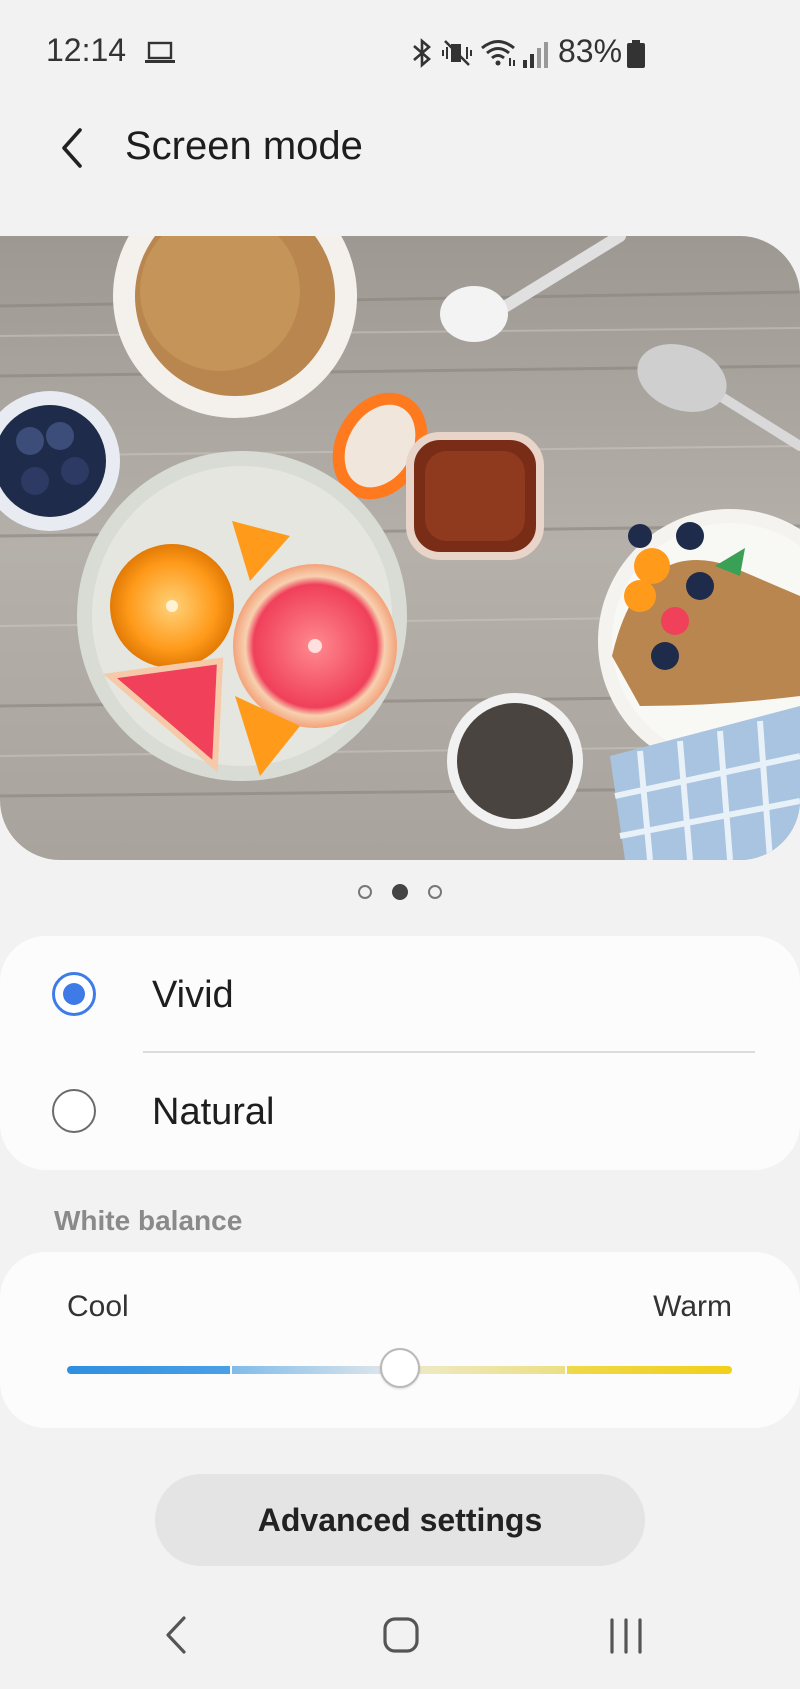 The image size is (800, 1689). What do you see at coordinates (400, 994) in the screenshot?
I see `mode-option-vivid: Vivid` at bounding box center [400, 994].